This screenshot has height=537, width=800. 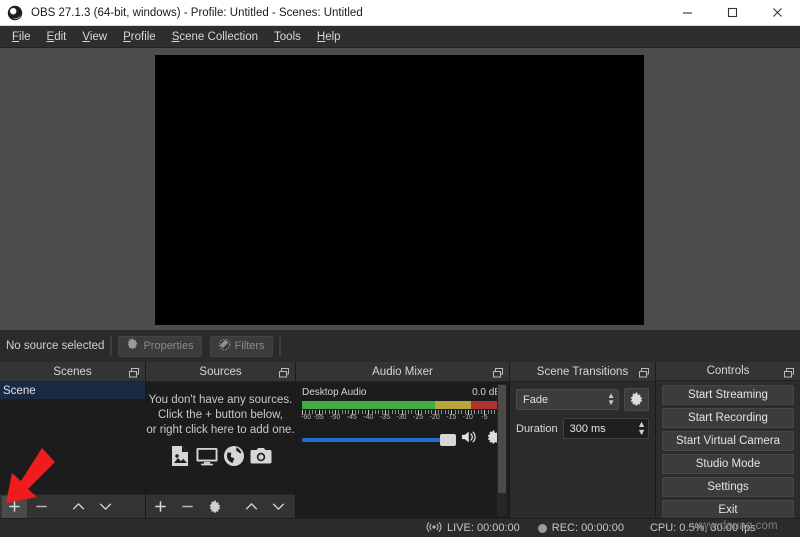 What do you see at coordinates (160, 507) in the screenshot?
I see `sources-add-button` at bounding box center [160, 507].